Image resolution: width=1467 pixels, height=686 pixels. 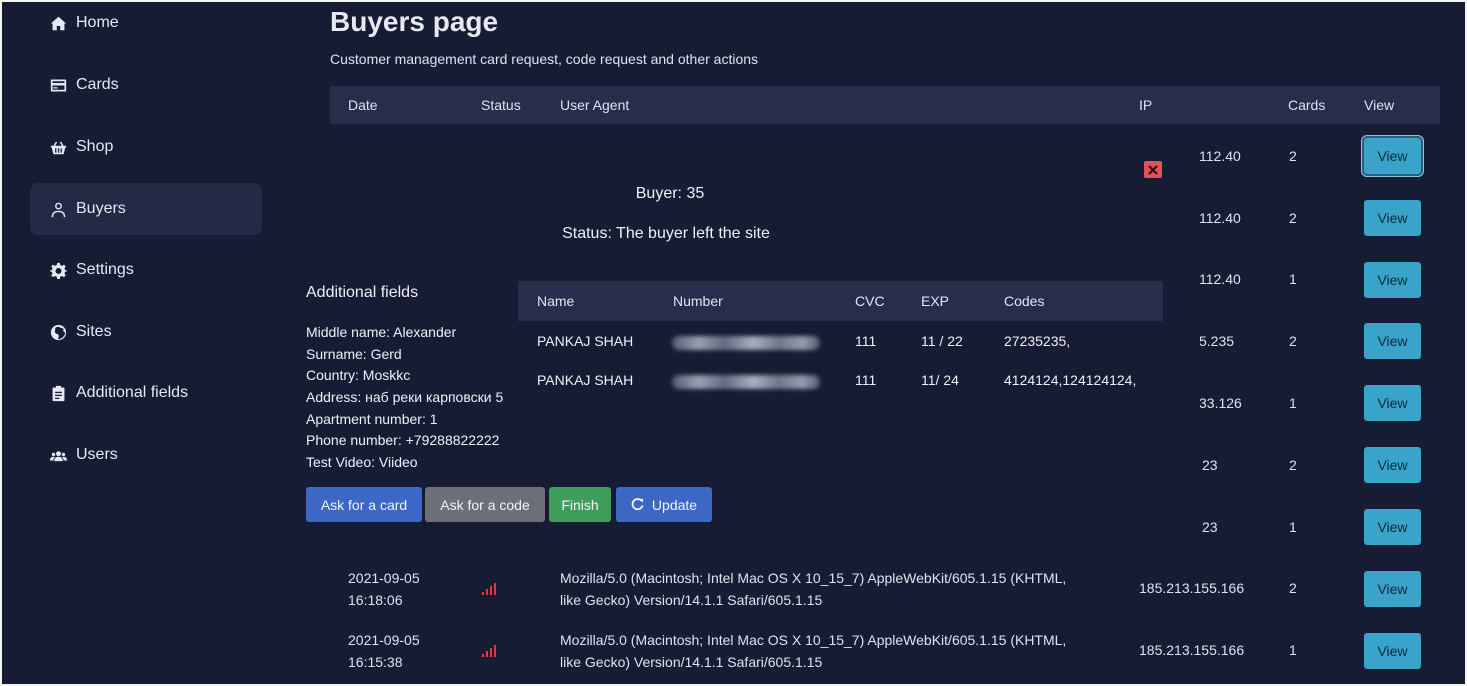 I want to click on field-phone-number: Phone number: +79288822222, so click(x=403, y=440).